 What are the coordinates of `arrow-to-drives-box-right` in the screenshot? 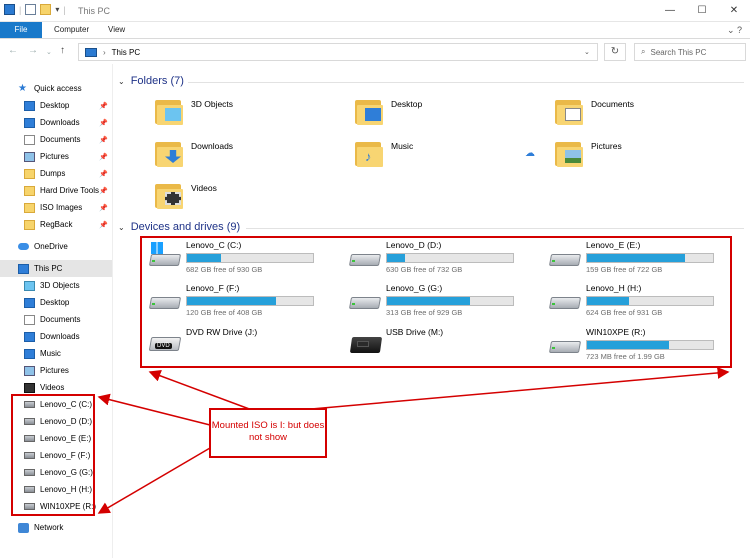 It's located at (514, 388).